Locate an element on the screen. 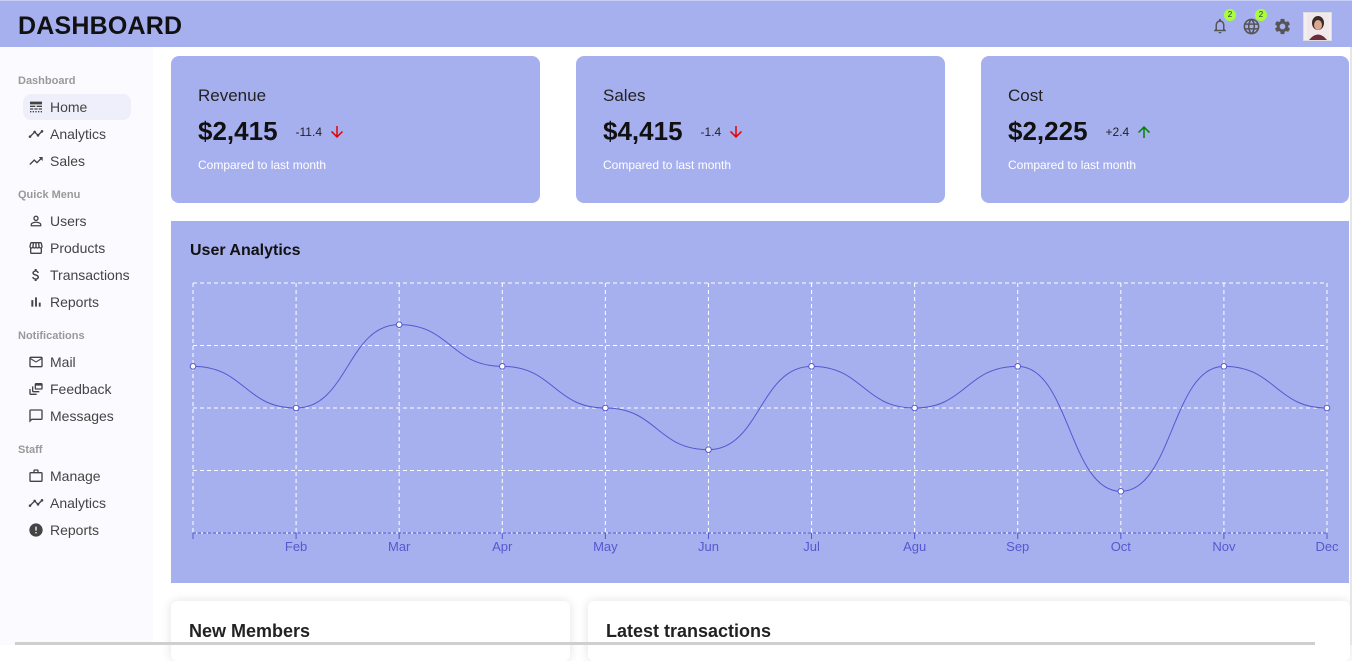  card-value: $4,415 is located at coordinates (643, 131).